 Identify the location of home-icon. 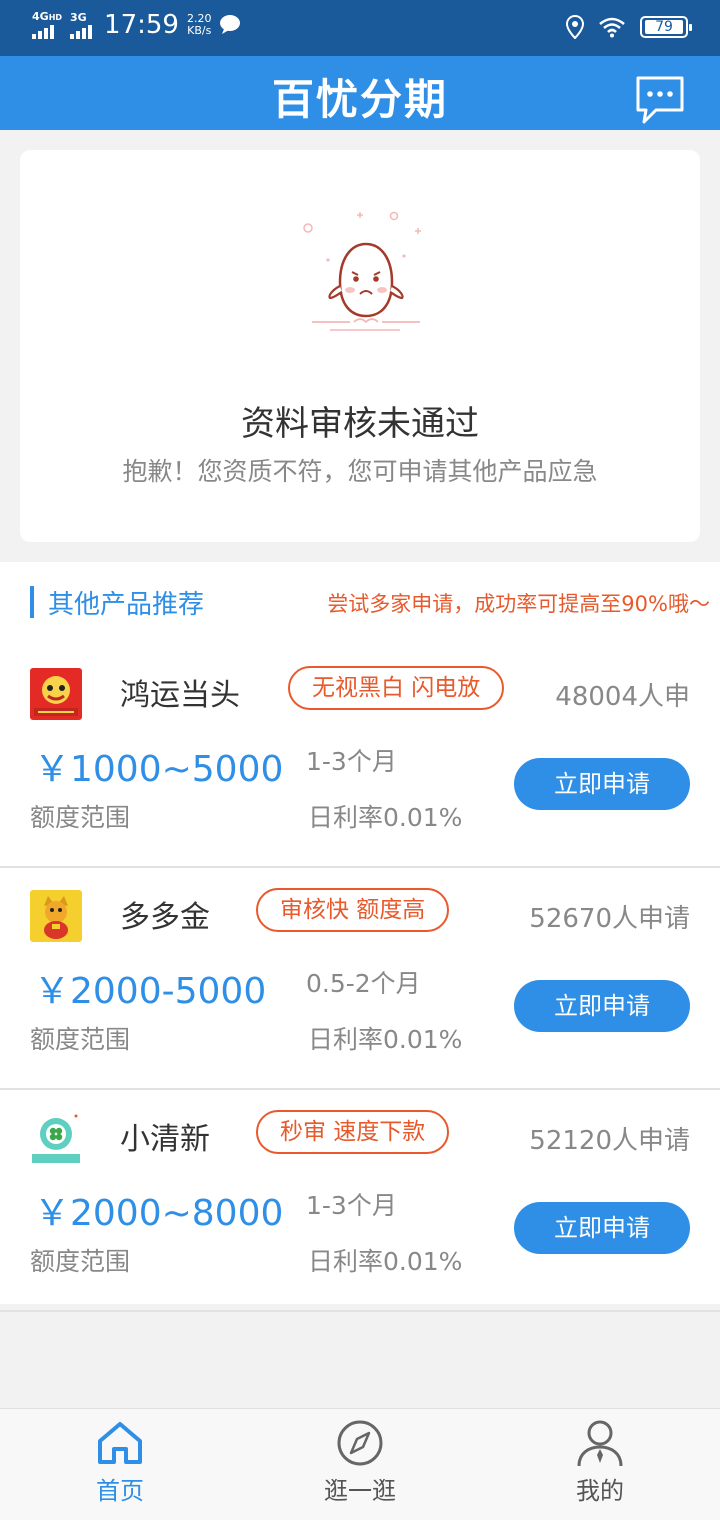
(120, 1443).